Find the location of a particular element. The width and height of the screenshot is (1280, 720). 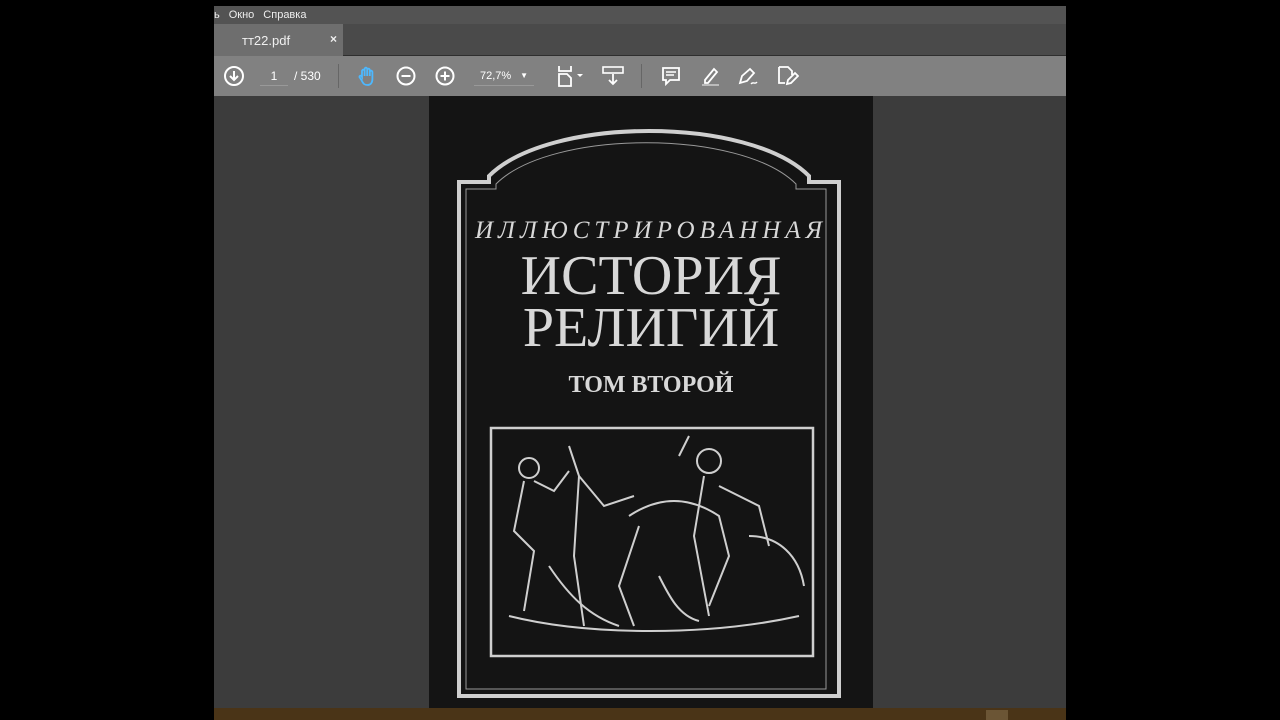

menu-item-help: Справка is located at coordinates (284, 15).